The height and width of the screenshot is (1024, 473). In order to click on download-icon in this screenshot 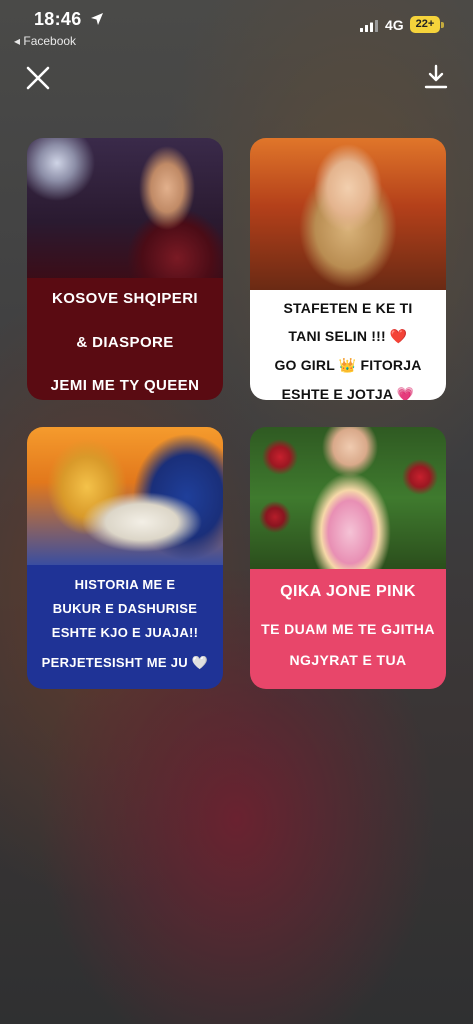, I will do `click(436, 77)`.